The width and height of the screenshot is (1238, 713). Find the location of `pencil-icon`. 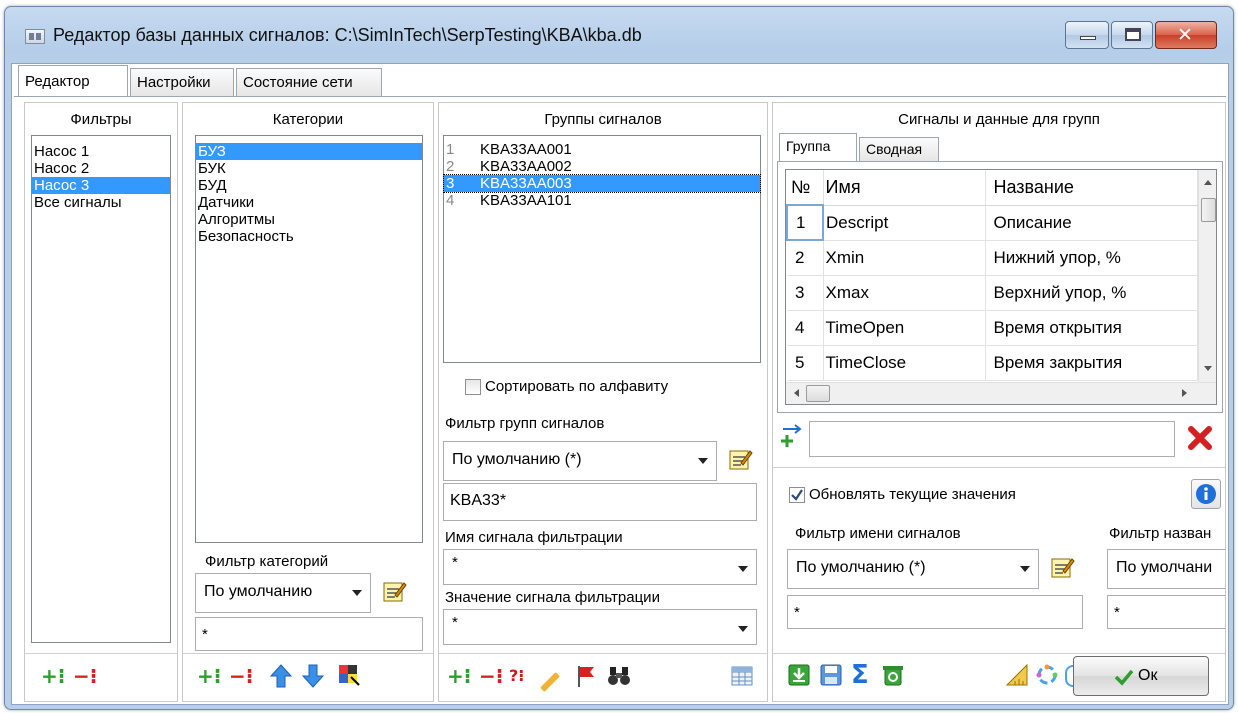

pencil-icon is located at coordinates (550, 682).